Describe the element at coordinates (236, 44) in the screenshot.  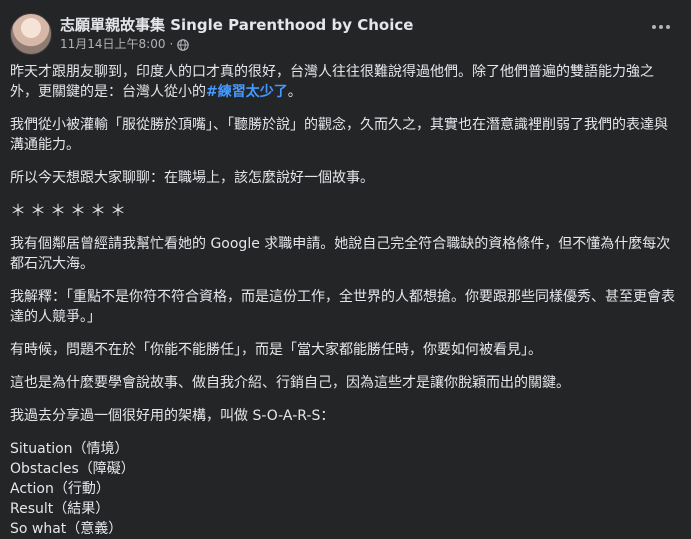
I see `post-subline: 11月14日上午8:00 ·` at that location.